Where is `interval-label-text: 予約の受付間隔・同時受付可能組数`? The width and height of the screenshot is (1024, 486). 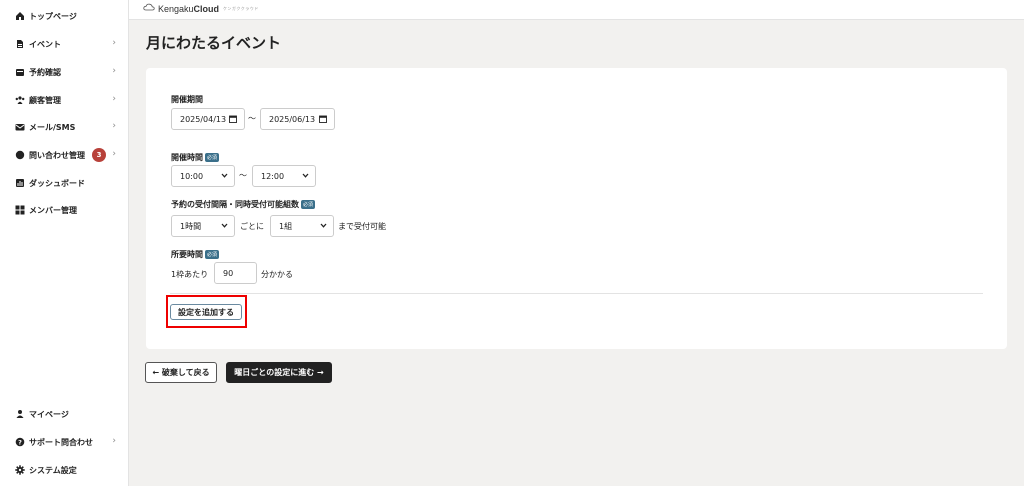 interval-label-text: 予約の受付間隔・同時受付可能組数 is located at coordinates (235, 204).